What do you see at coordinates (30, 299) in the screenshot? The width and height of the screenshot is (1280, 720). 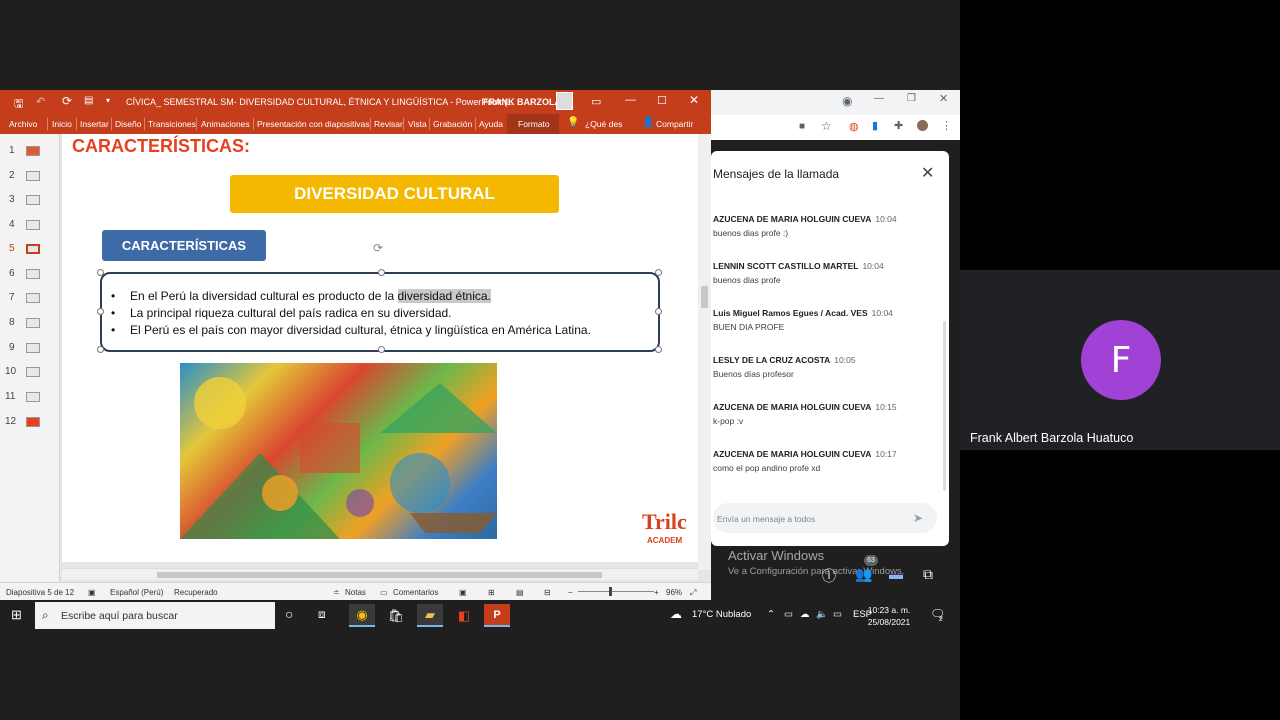 I see `slide-thumbnail: 7` at bounding box center [30, 299].